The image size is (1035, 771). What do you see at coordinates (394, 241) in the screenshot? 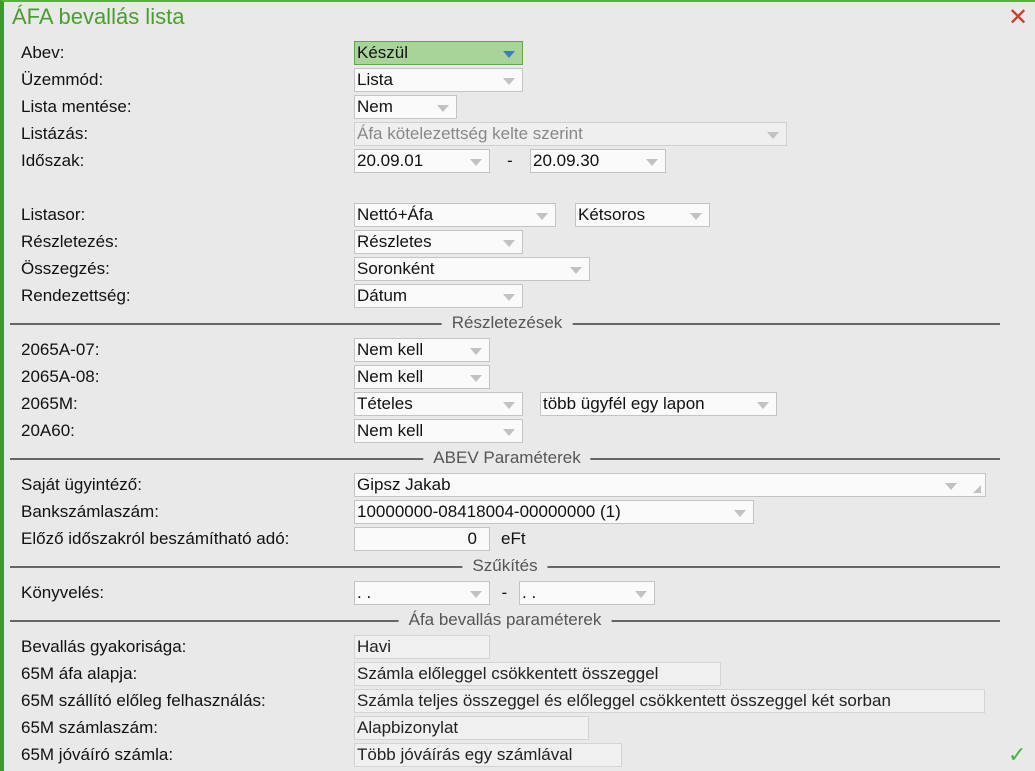
I see `field-value: Részletes` at bounding box center [394, 241].